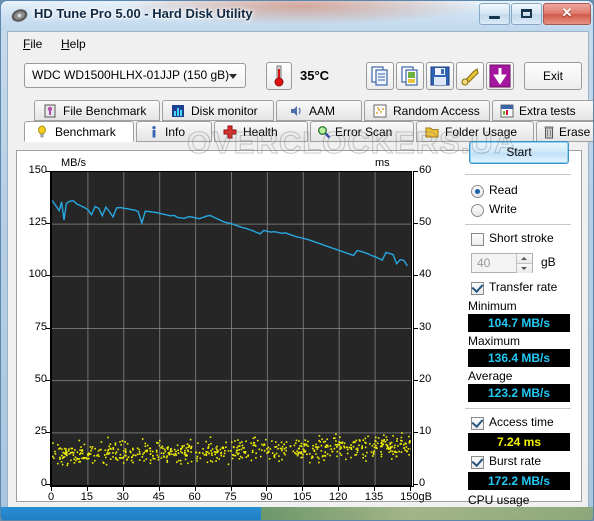 This screenshot has height=521, width=594. I want to click on window-title: HD Tune Pro 5.00 - Hard Disk Utility, so click(143, 13).